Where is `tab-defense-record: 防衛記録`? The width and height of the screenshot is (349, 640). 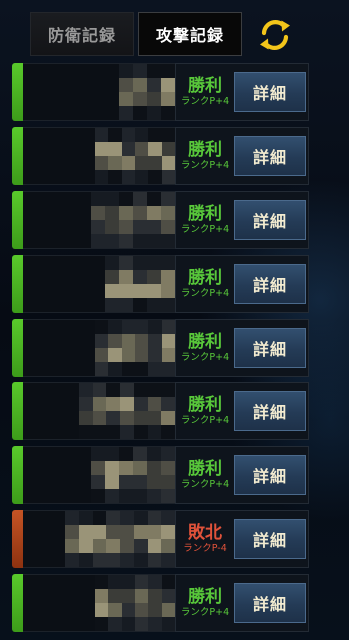 tab-defense-record: 防衛記録 is located at coordinates (82, 34).